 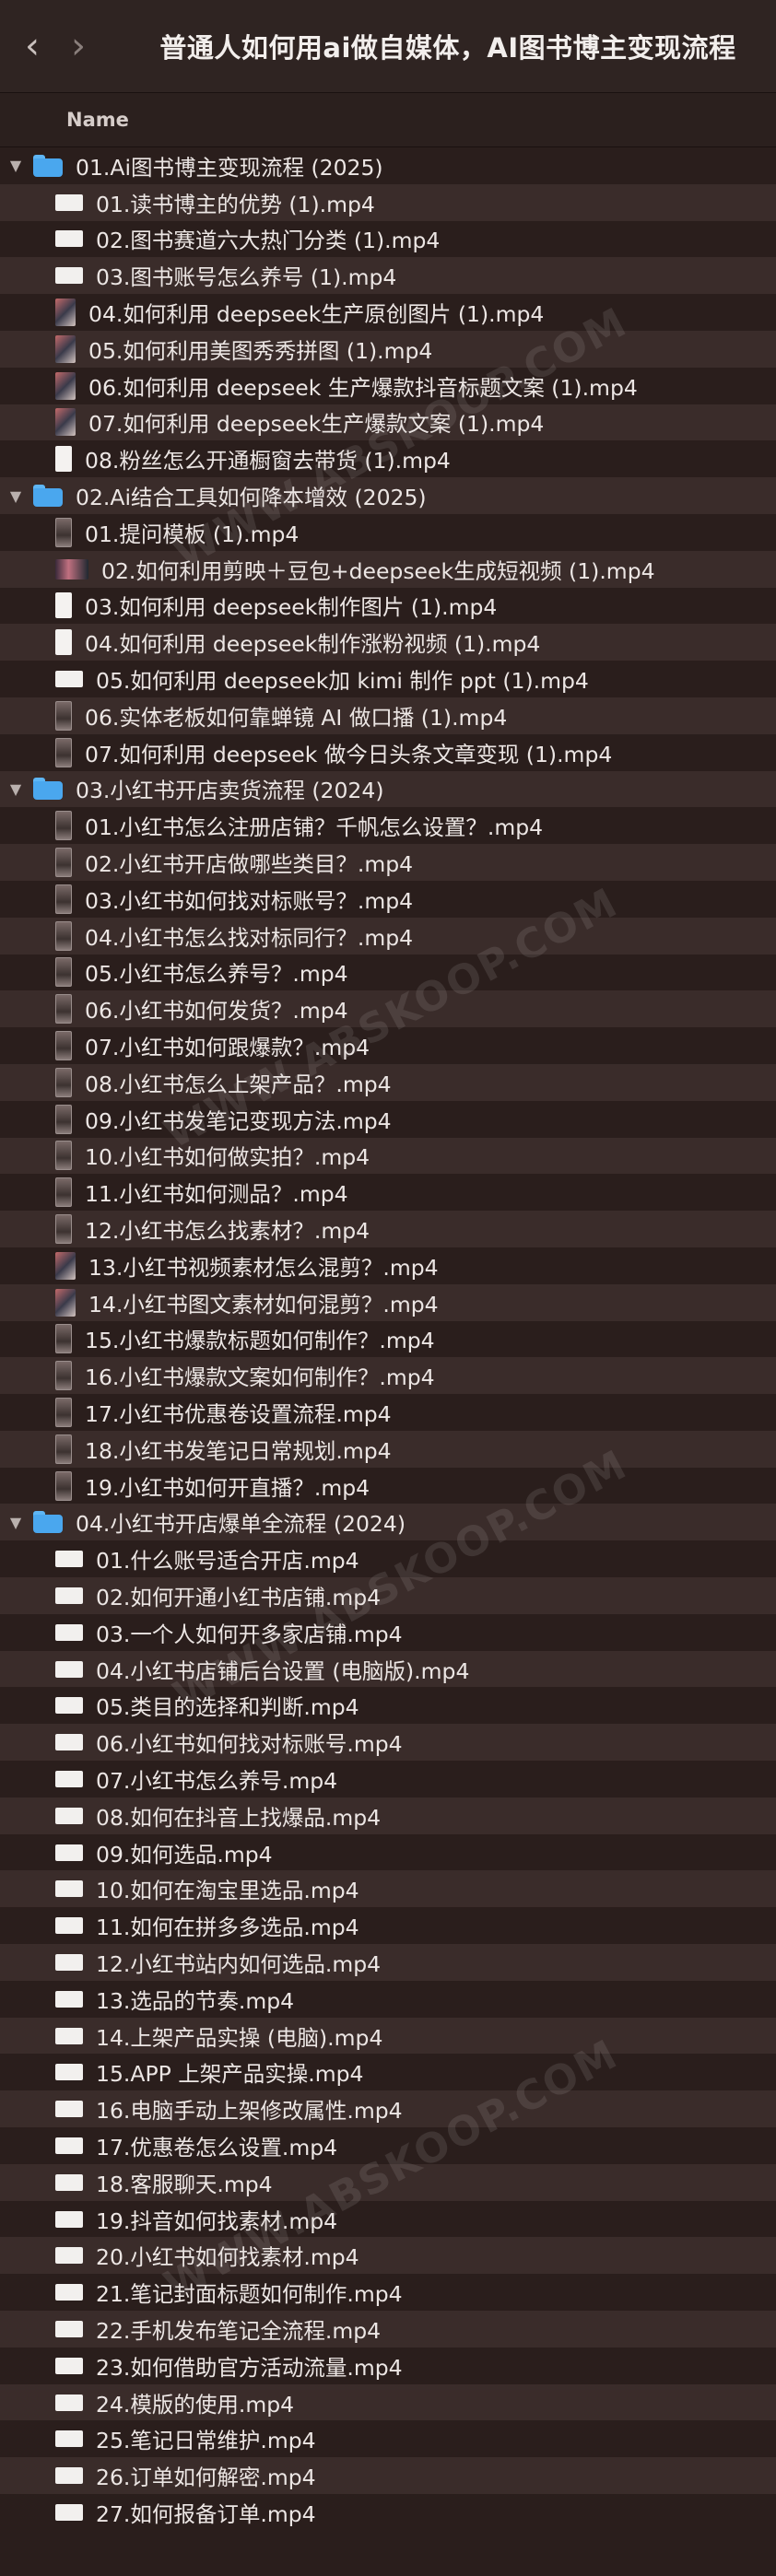 What do you see at coordinates (316, 424) in the screenshot?
I see `file-name: 07.如何利用 deepseek生产爆款文案 (1).mp4` at bounding box center [316, 424].